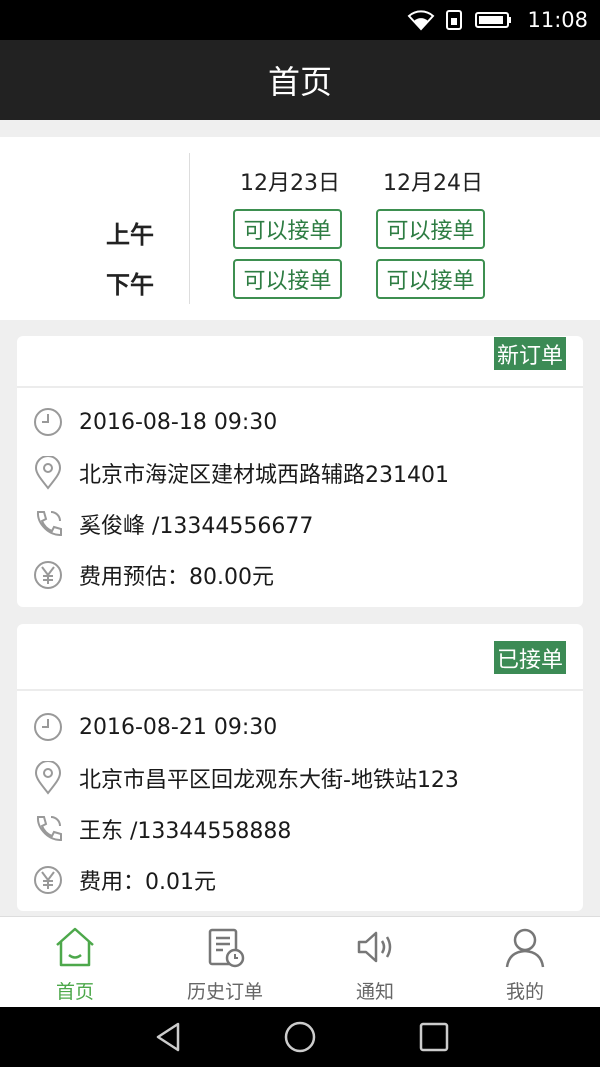  I want to click on bottom-tab-bar: 首页 历史订单 通知 我的, so click(300, 961).